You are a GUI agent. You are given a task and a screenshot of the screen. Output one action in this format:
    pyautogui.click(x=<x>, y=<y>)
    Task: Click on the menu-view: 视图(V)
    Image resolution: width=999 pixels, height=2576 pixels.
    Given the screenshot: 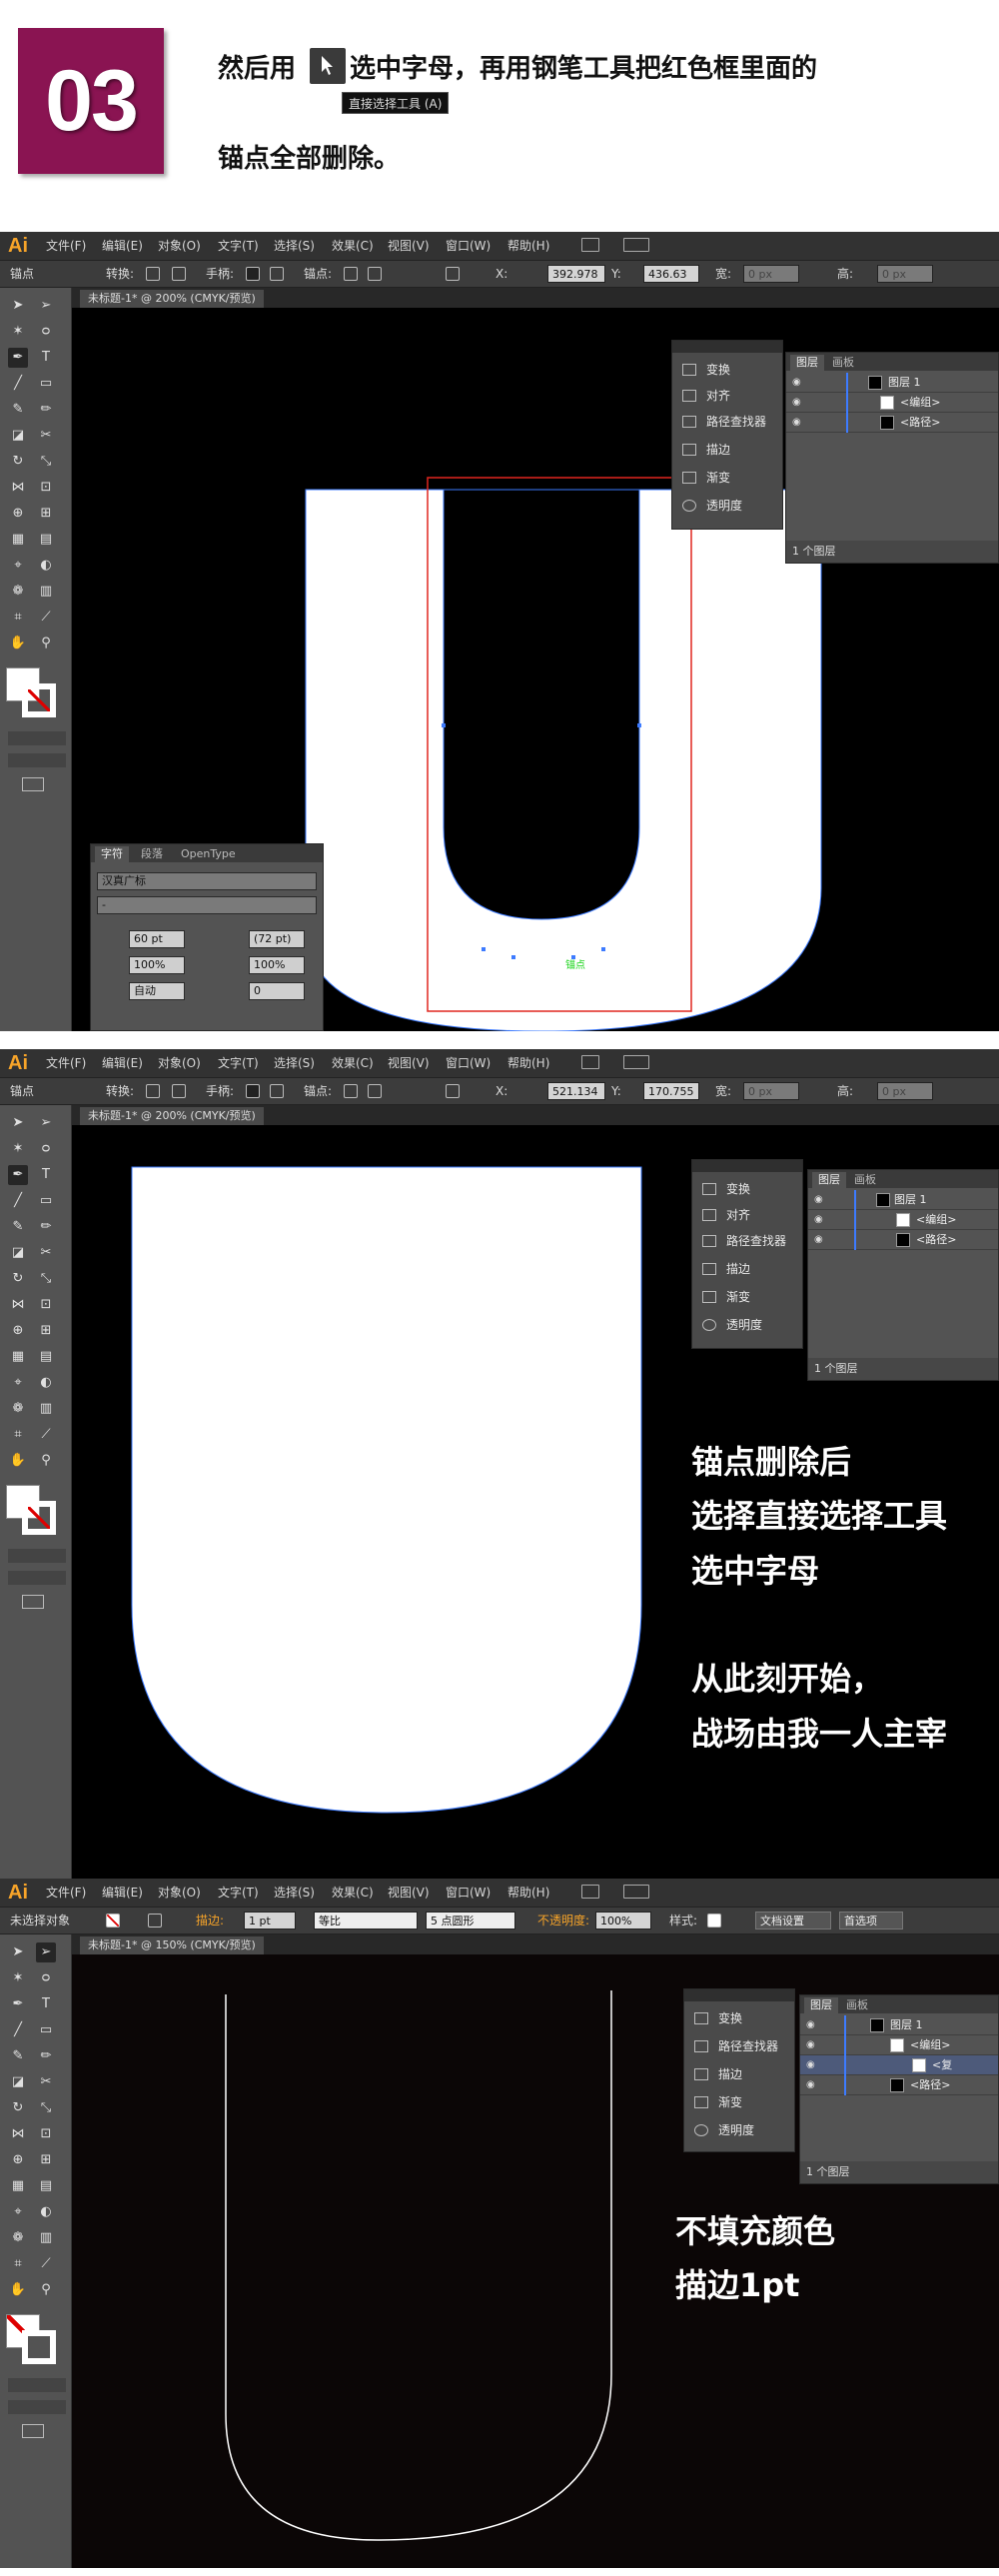 What is the action you would take?
    pyautogui.click(x=409, y=1063)
    